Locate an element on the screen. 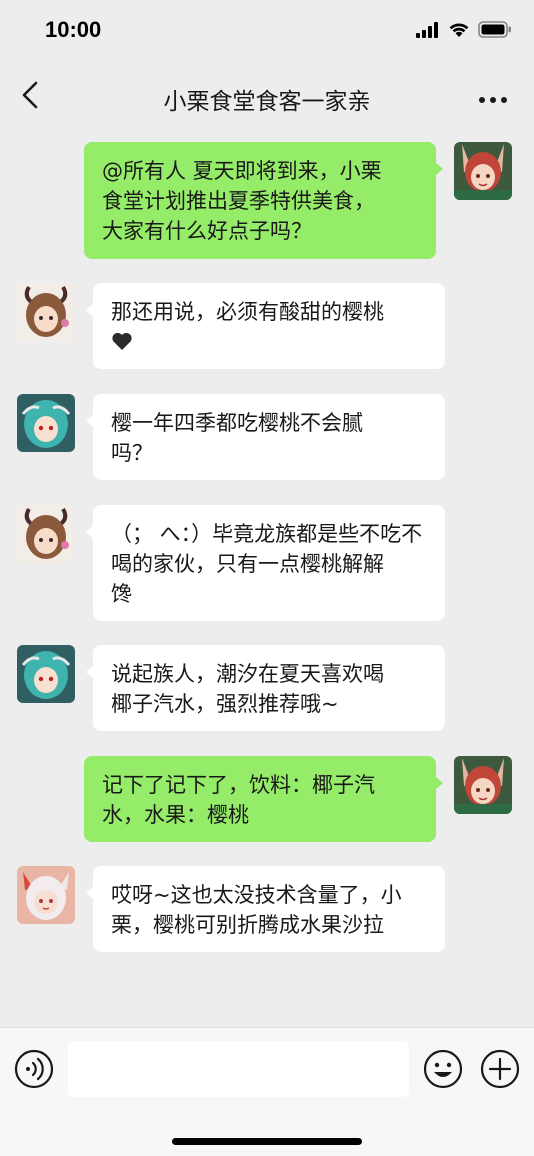 This screenshot has height=1156, width=534. message-bubble-outgoing: @所有人 夏天即将到来，小栗 食堂计划推出夏季特供美食， 大家有什么好点子吗？ is located at coordinates (263, 200).